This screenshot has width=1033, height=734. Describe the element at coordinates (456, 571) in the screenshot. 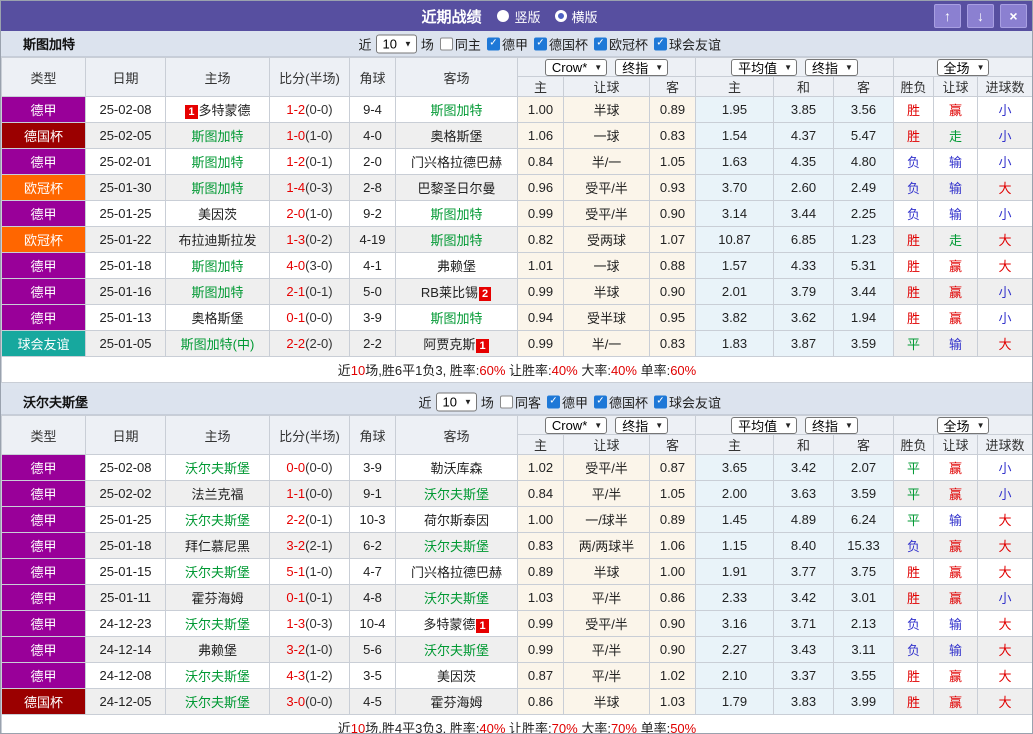

I see `away-team-cell: 门兴格拉德巴赫` at that location.